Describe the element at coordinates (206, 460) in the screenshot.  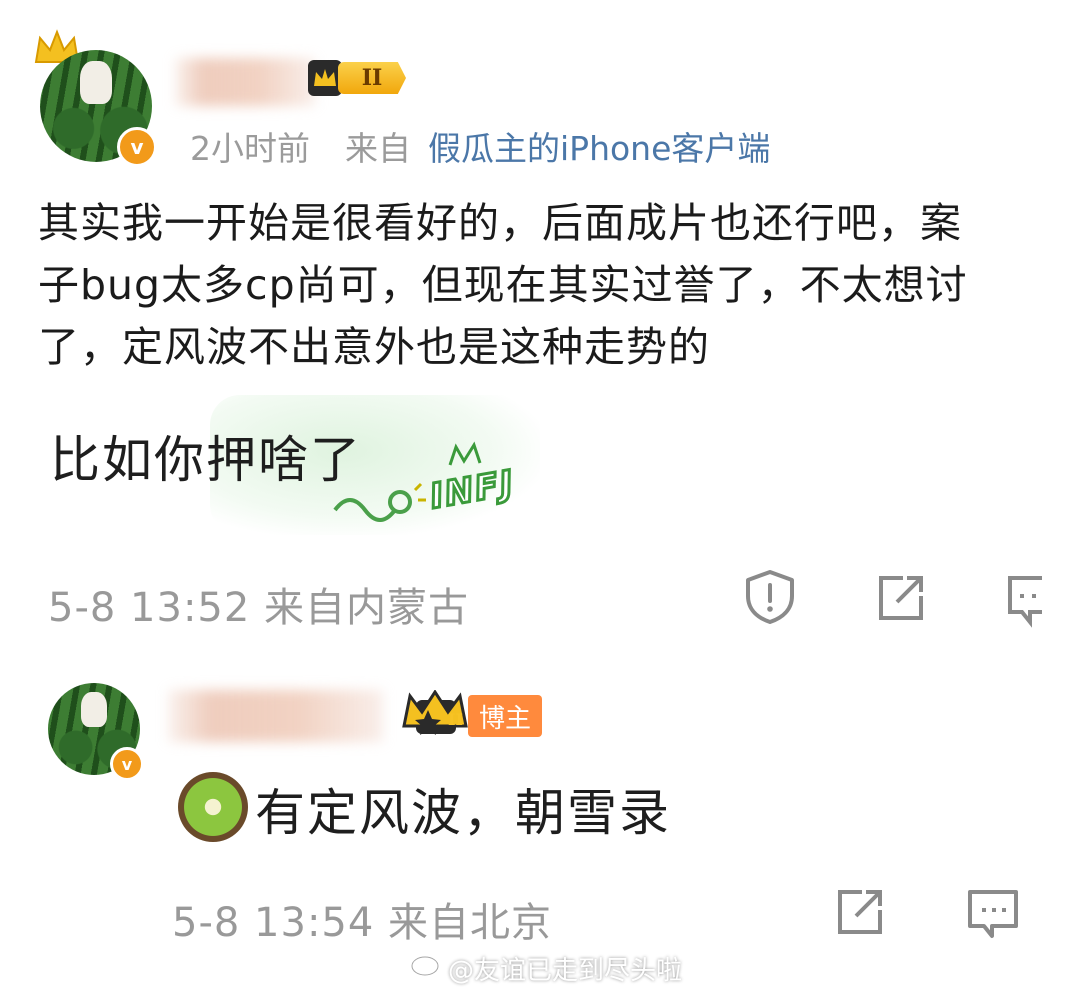
I see `comment-text: 比如你押啥了` at that location.